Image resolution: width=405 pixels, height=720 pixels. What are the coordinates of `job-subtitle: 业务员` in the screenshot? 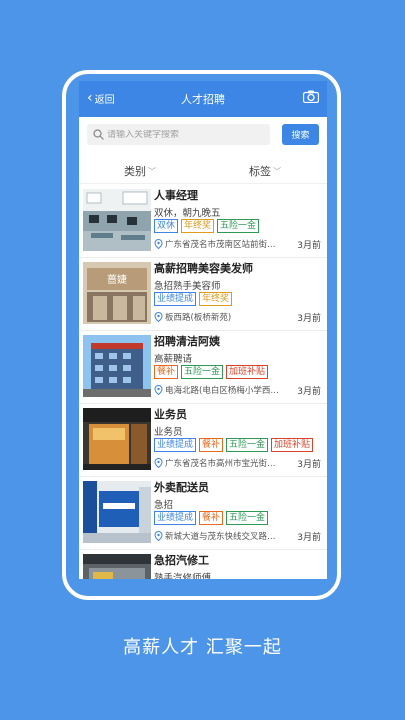 It's located at (168, 432).